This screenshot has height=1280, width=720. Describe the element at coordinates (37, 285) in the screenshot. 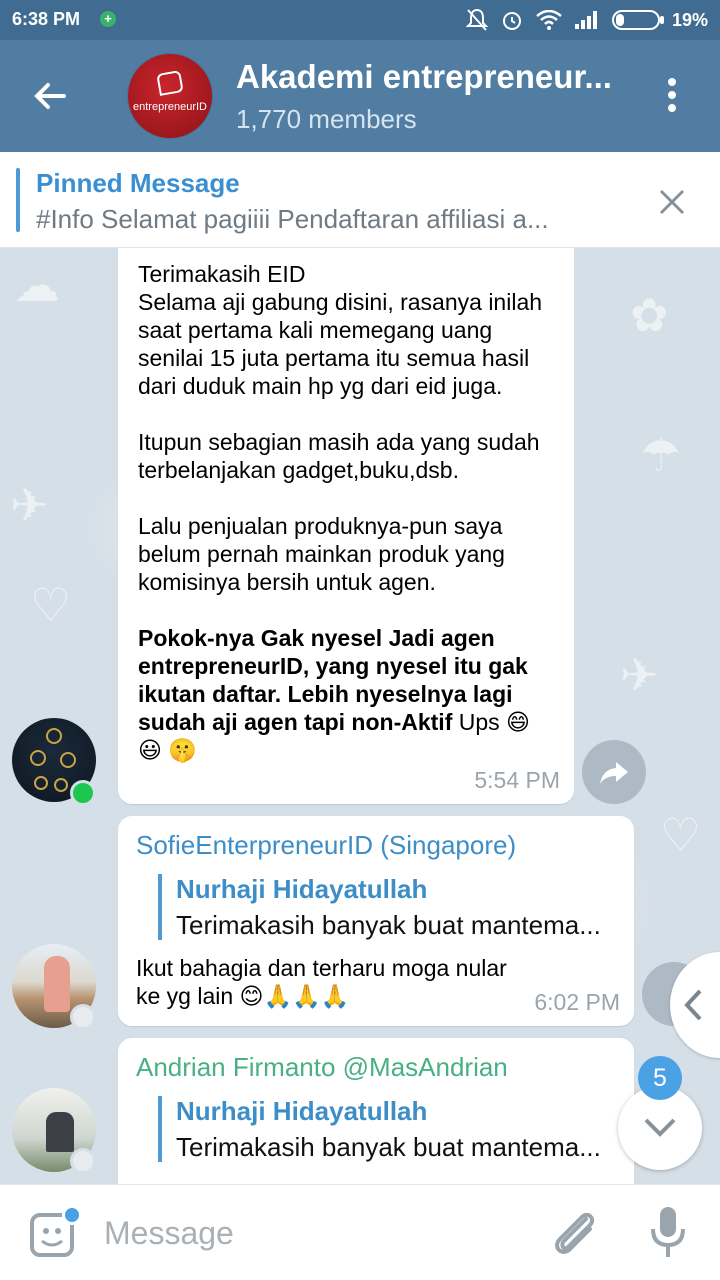

I see `doodle-icon: ☁` at that location.